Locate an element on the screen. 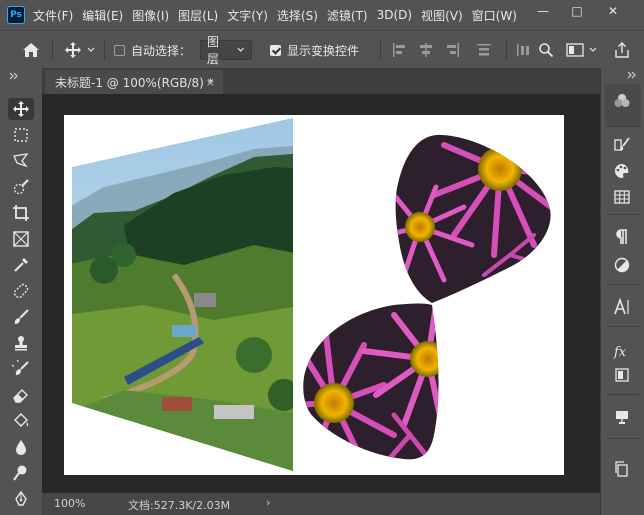 Image resolution: width=644 pixels, height=515 pixels. history-brush-tool is located at coordinates (21, 369).